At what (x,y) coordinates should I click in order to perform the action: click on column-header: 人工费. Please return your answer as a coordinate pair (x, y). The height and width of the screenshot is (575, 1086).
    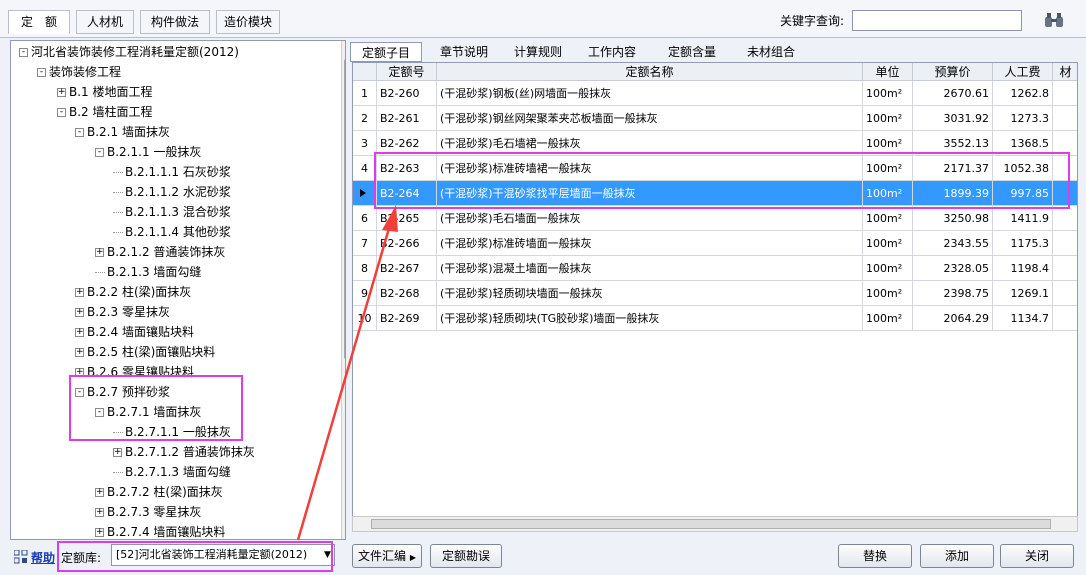
    Looking at the image, I should click on (1023, 72).